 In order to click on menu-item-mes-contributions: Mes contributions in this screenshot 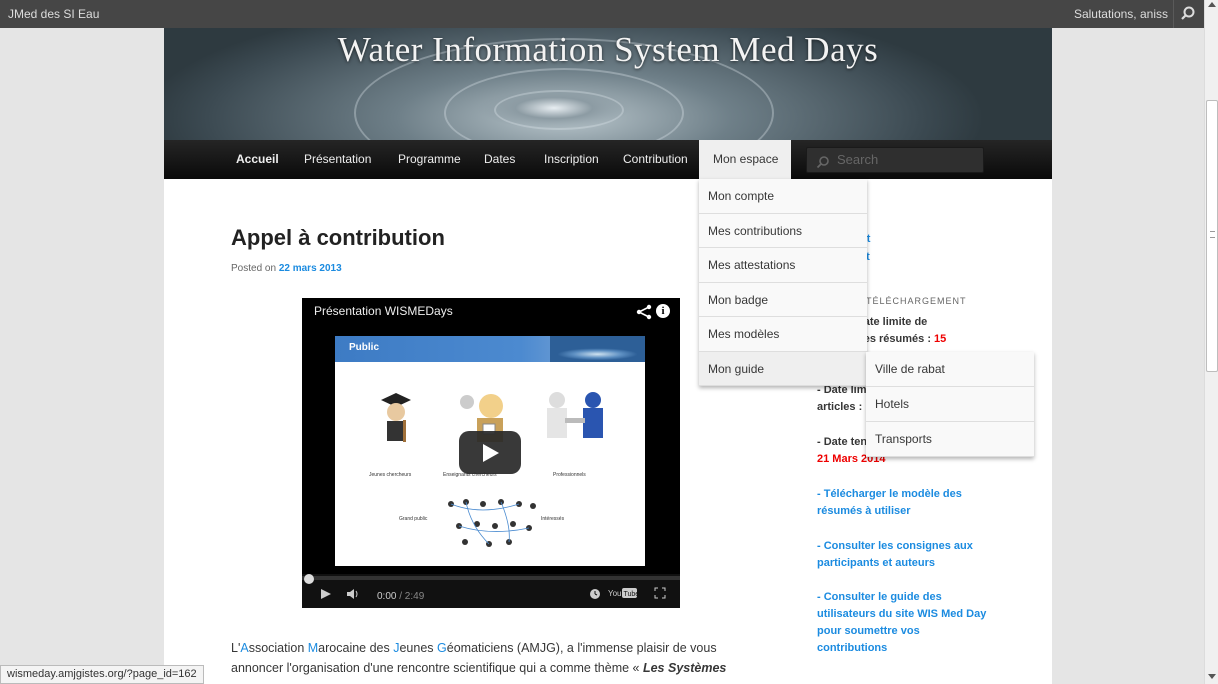, I will do `click(783, 231)`.